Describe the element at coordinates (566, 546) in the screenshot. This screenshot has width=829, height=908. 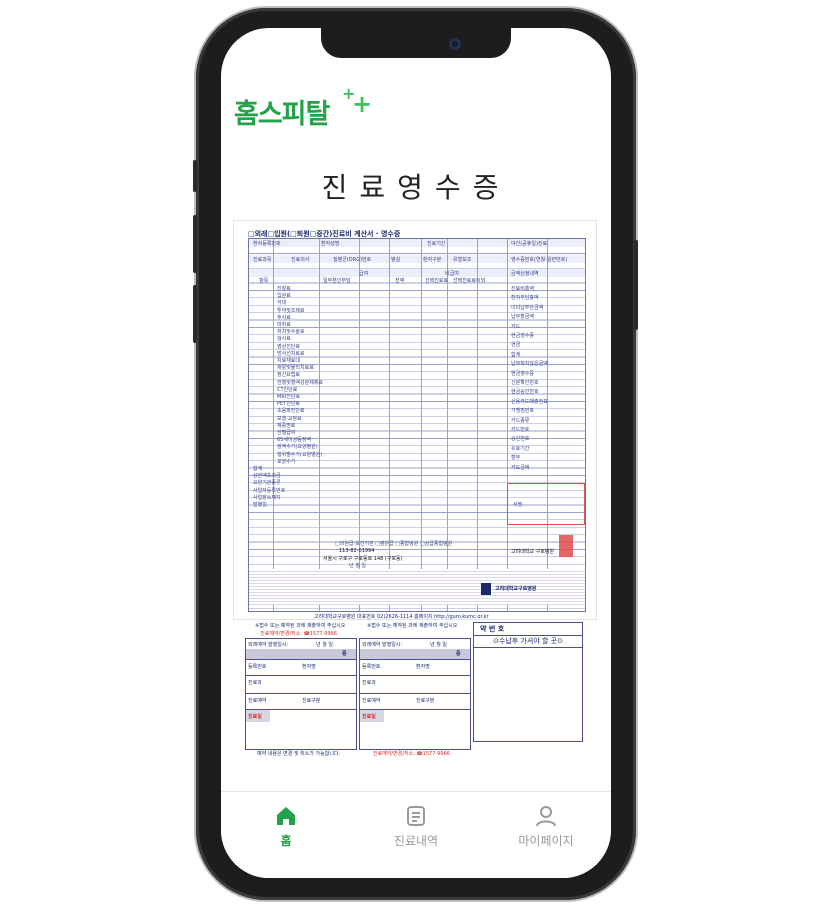
I see `official-seal` at that location.